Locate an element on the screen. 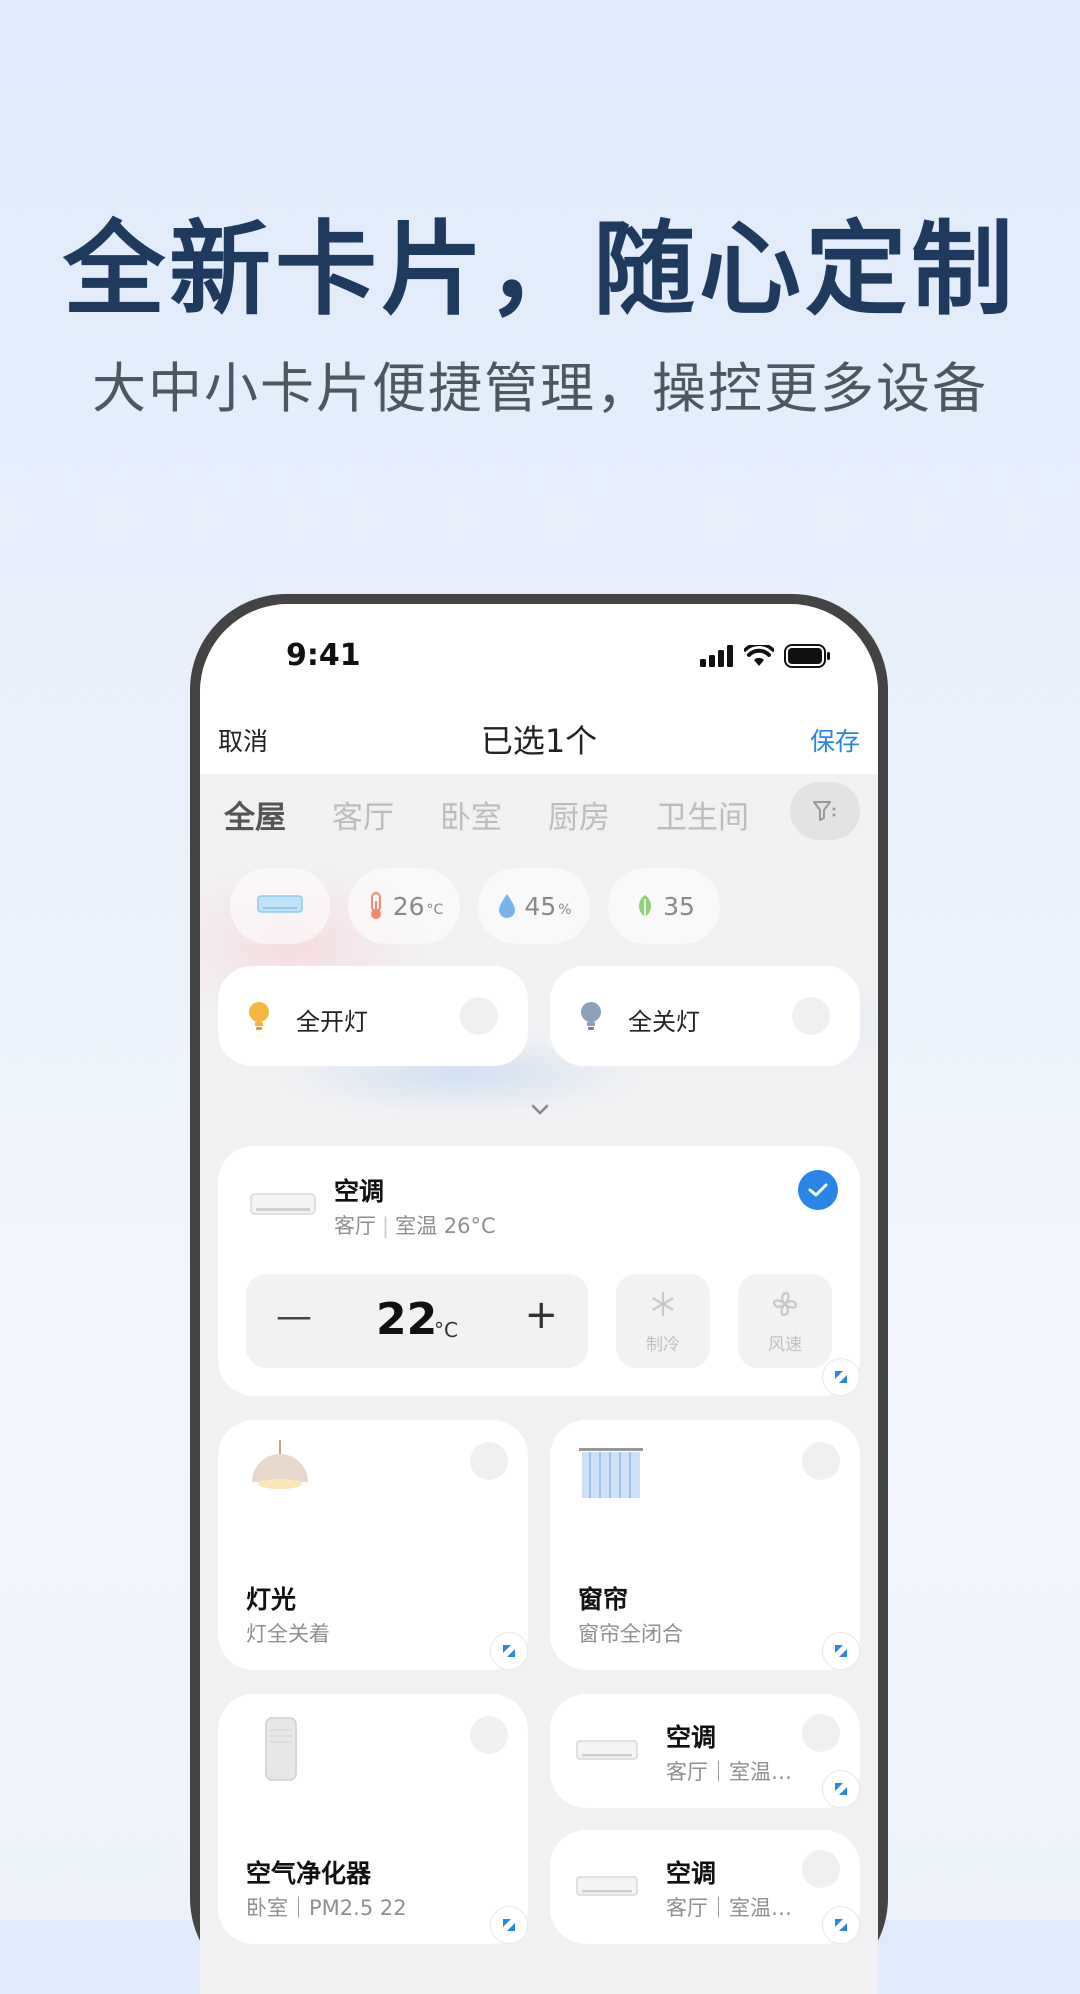 The image size is (1080, 1994). bulb-on-icon is located at coordinates (259, 1016).